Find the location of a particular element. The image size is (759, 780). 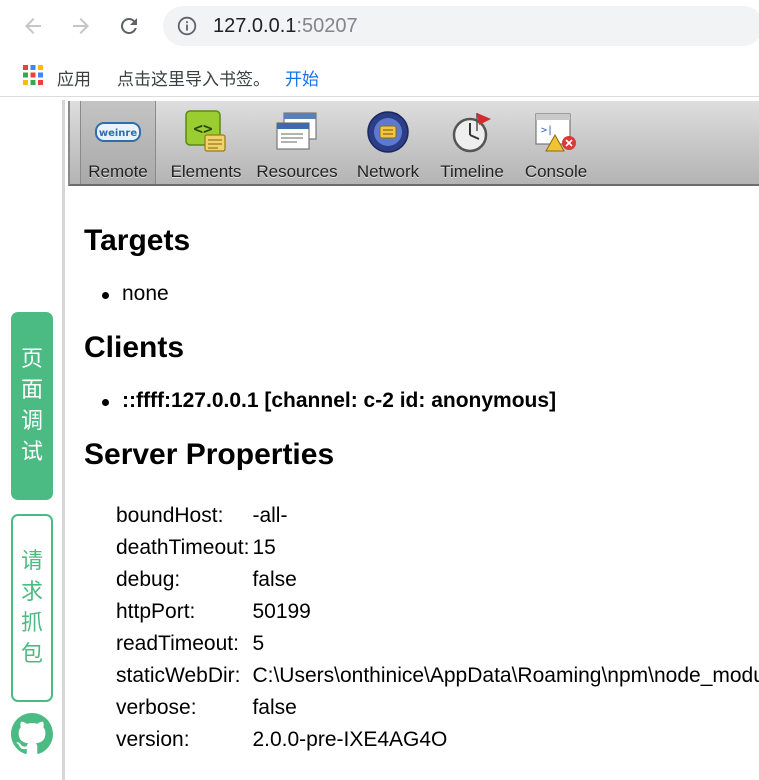

elements-icon: <> is located at coordinates (205, 131).